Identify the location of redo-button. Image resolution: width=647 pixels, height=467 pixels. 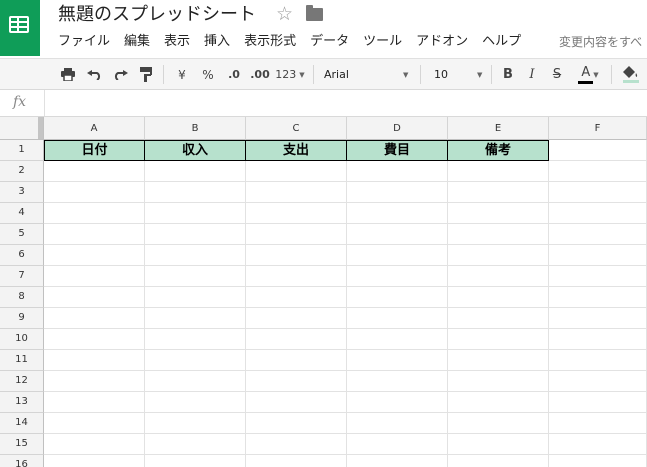
(120, 74).